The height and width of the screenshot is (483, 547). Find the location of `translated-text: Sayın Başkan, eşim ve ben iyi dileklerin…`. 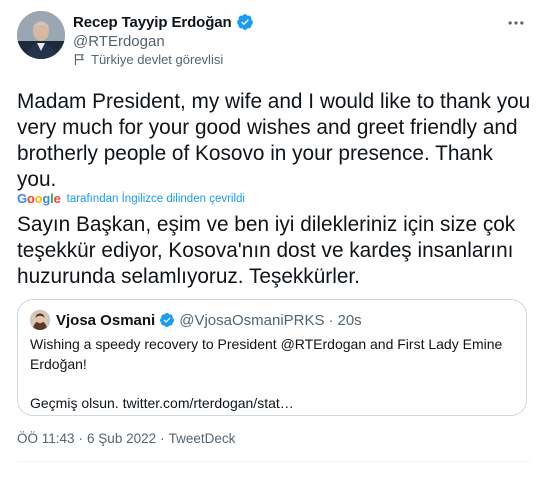

translated-text: Sayın Başkan, eşim ve ben iyi dileklerin… is located at coordinates (266, 250).